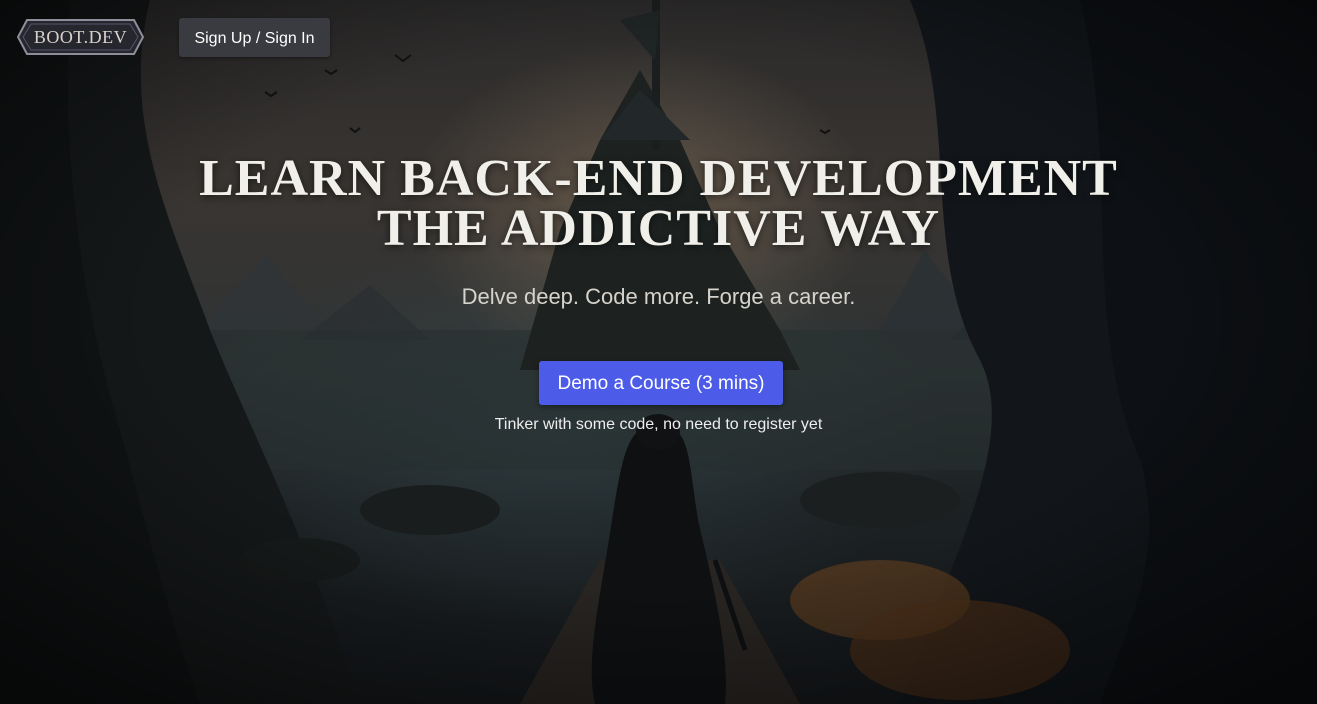 The width and height of the screenshot is (1317, 704). What do you see at coordinates (658, 37) in the screenshot?
I see `top-navbar: BOOT.DEV Sign Up / Sign In` at bounding box center [658, 37].